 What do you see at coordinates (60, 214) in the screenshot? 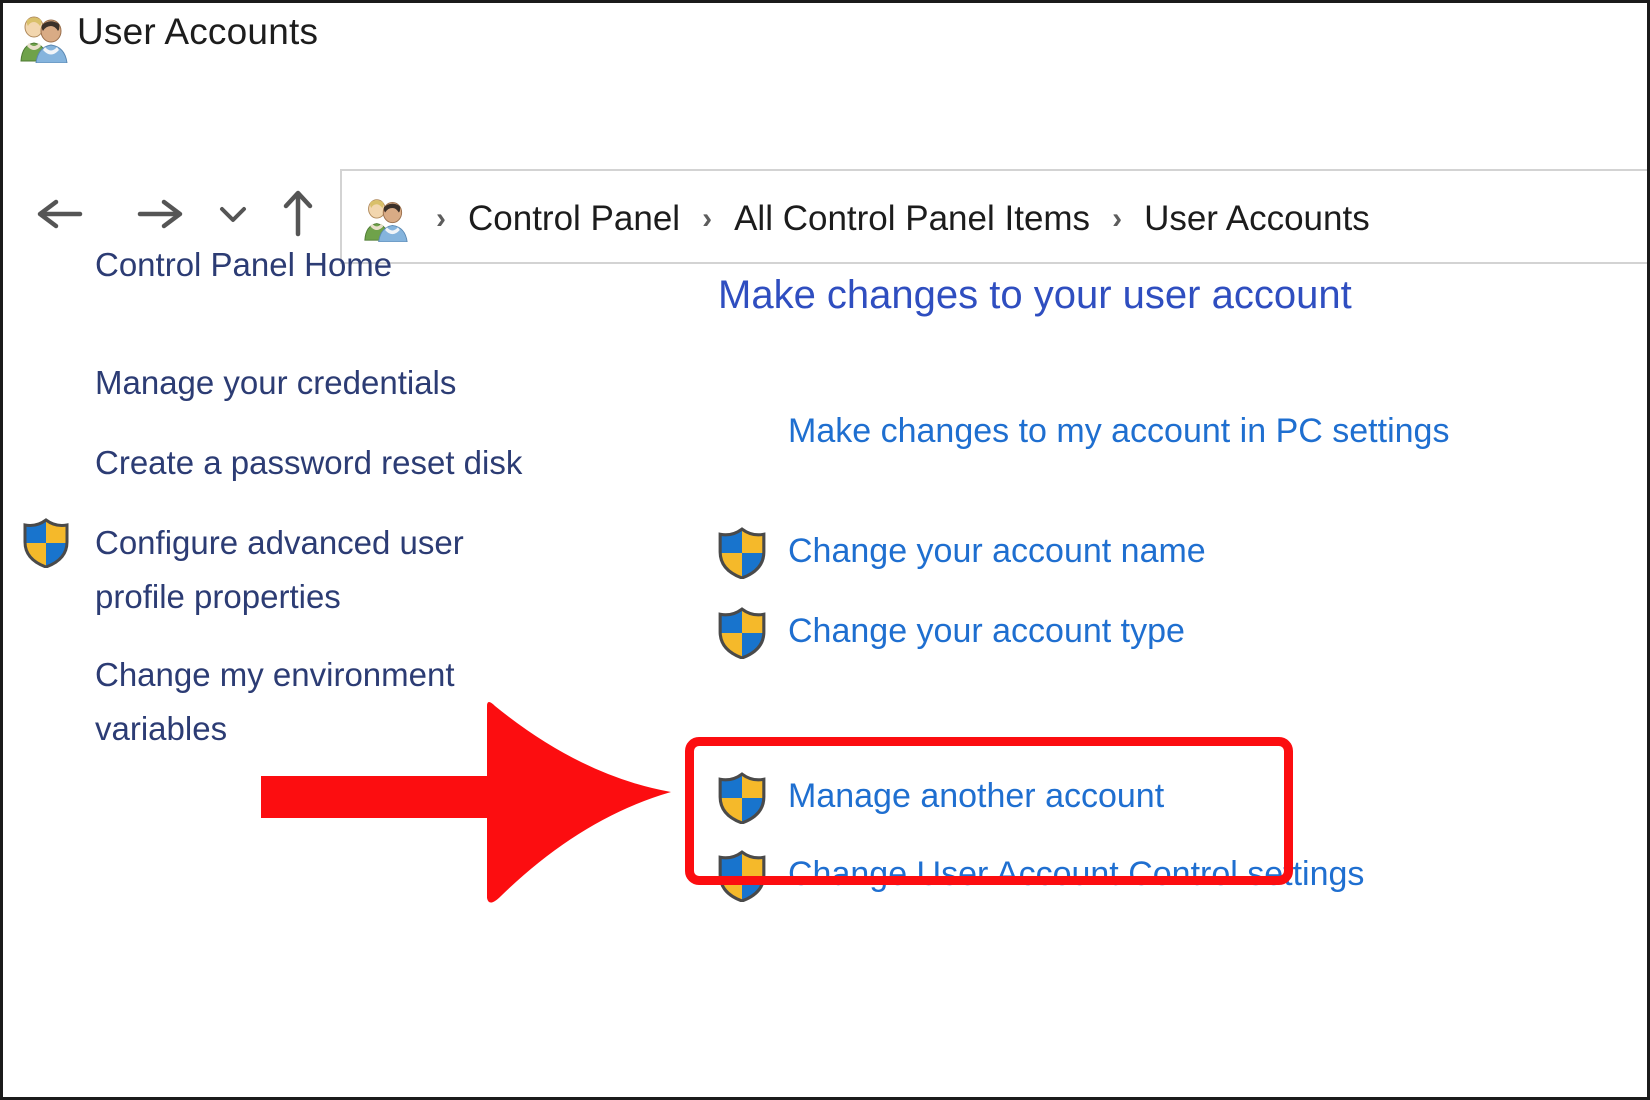
I see `back-arrow-icon` at bounding box center [60, 214].